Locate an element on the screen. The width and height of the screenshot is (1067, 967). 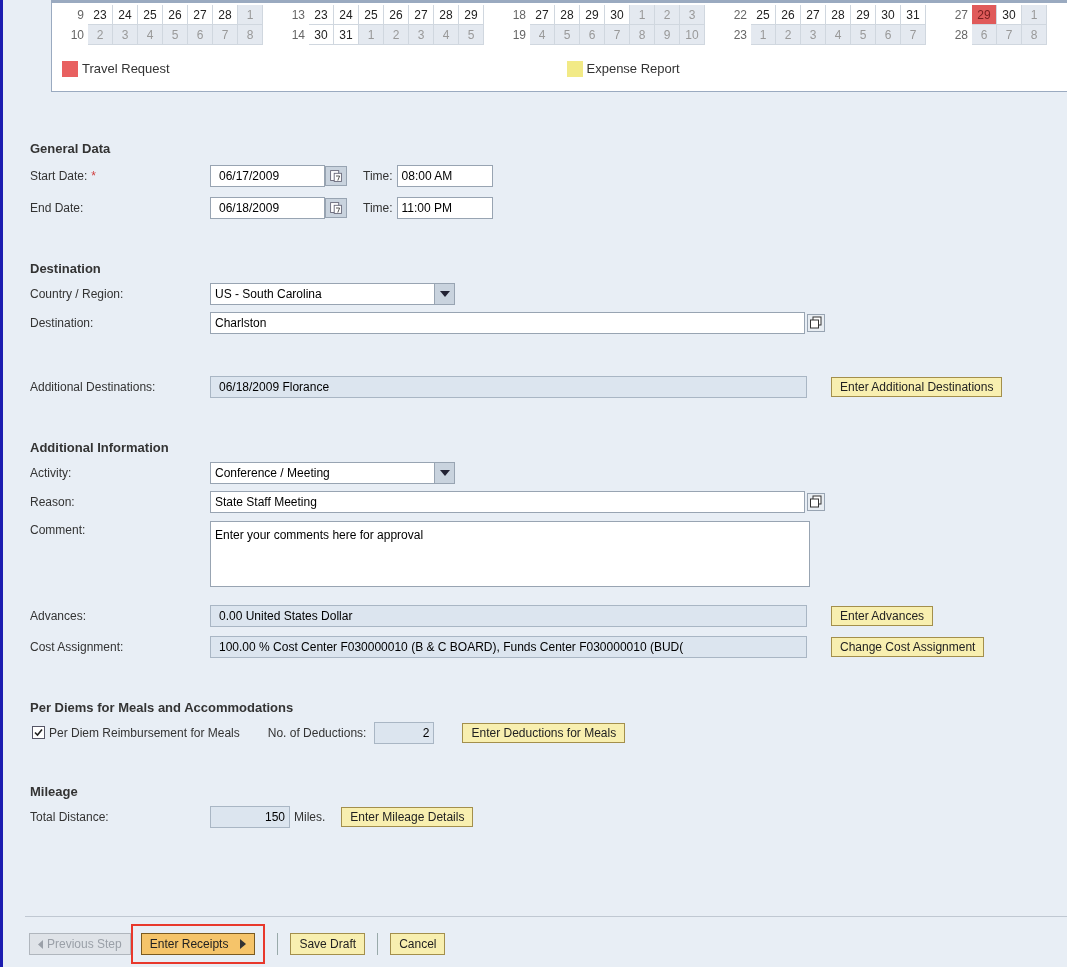
readonly-field: 0.00 United States Dollar is located at coordinates (508, 616).